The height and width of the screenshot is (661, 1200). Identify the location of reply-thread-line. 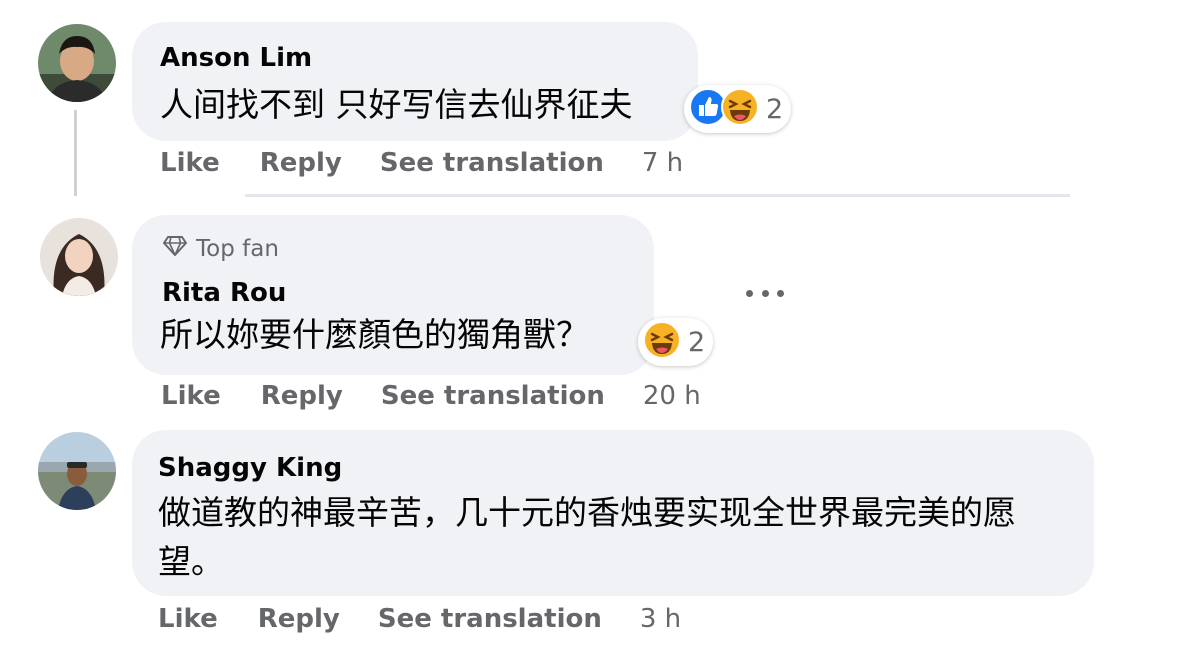
(75, 153).